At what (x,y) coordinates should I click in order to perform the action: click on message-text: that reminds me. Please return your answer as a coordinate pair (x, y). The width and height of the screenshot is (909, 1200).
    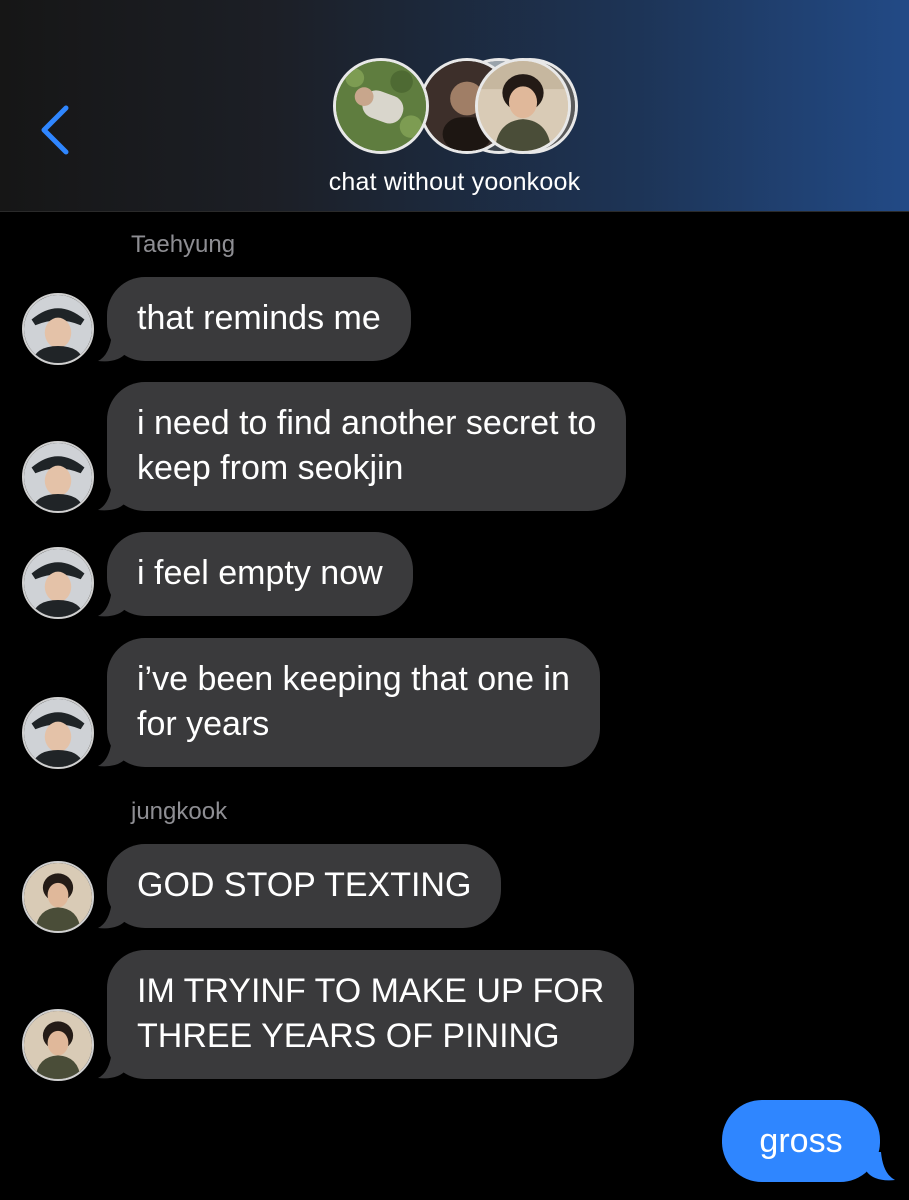
    Looking at the image, I should click on (259, 318).